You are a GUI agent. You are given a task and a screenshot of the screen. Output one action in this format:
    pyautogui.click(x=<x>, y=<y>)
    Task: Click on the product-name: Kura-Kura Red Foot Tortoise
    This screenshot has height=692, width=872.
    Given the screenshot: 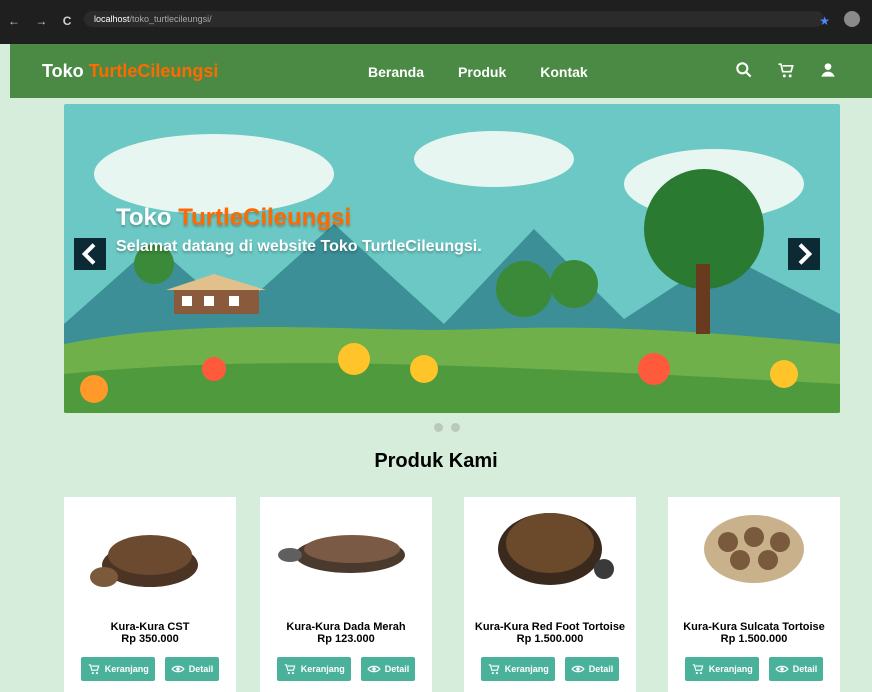 What is the action you would take?
    pyautogui.click(x=550, y=627)
    